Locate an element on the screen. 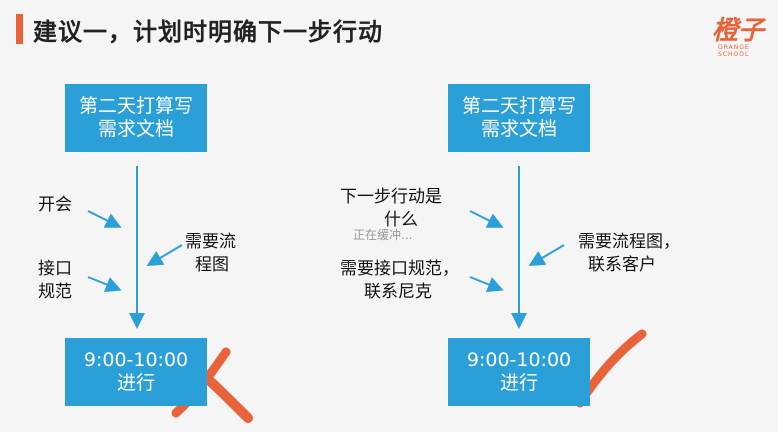 The height and width of the screenshot is (432, 778). left-bottom-box: 9:00-10:00 进行 is located at coordinates (136, 372).